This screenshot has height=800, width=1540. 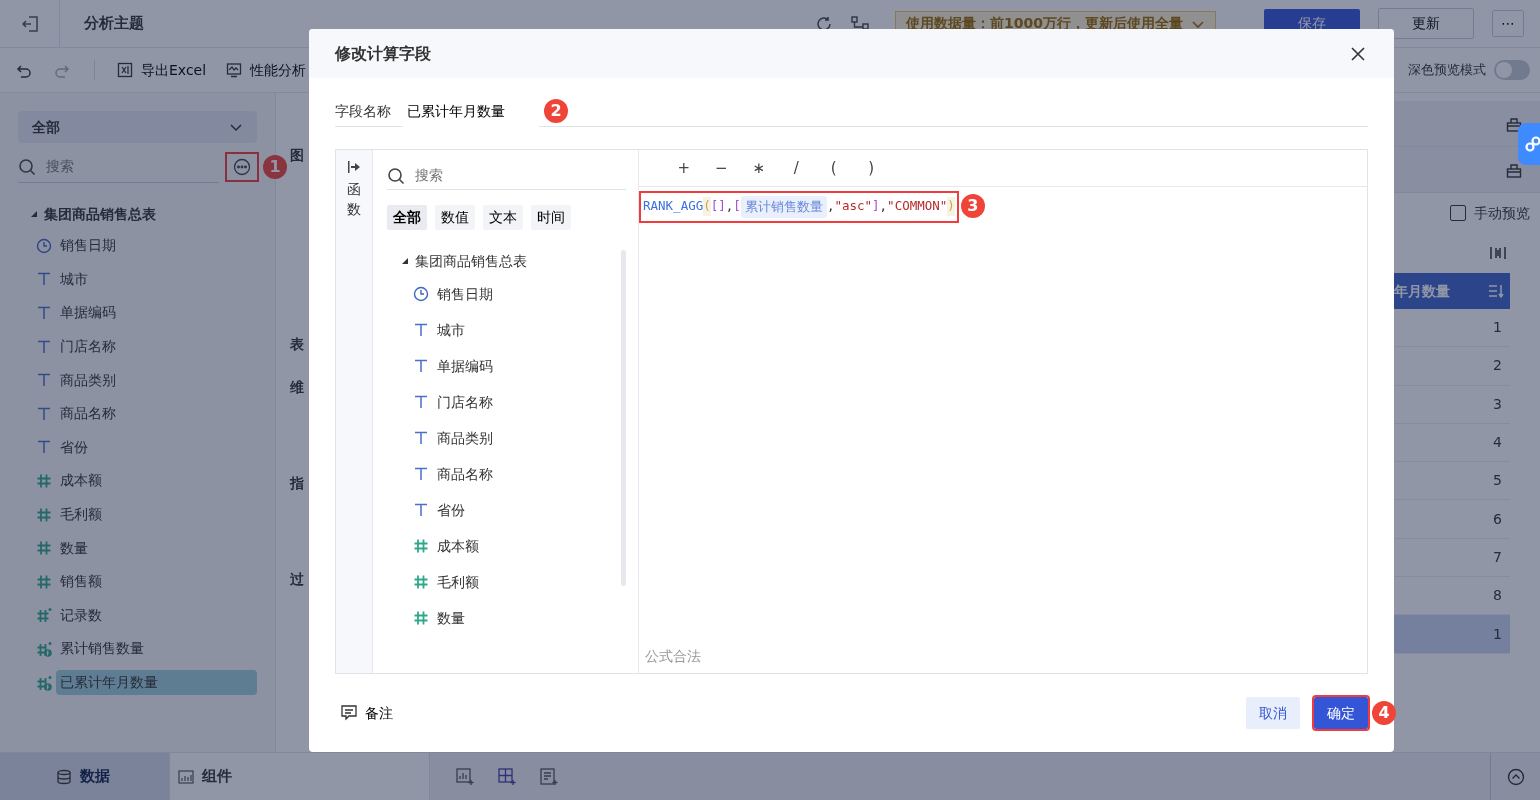 I want to click on export-button: 导出Excel, so click(x=162, y=70).